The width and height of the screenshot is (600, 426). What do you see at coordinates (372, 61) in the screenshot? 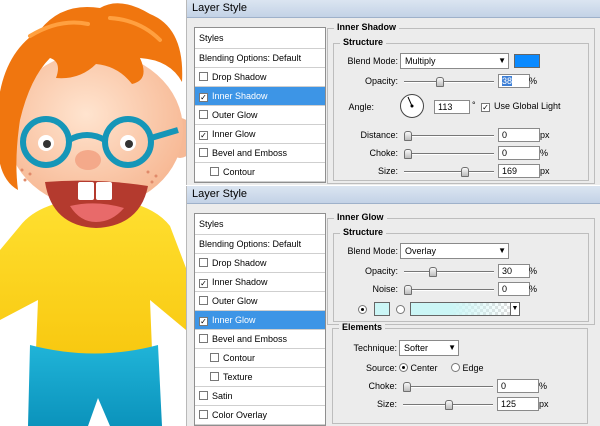
I see `blend-mode-label: Blend Mode:` at bounding box center [372, 61].